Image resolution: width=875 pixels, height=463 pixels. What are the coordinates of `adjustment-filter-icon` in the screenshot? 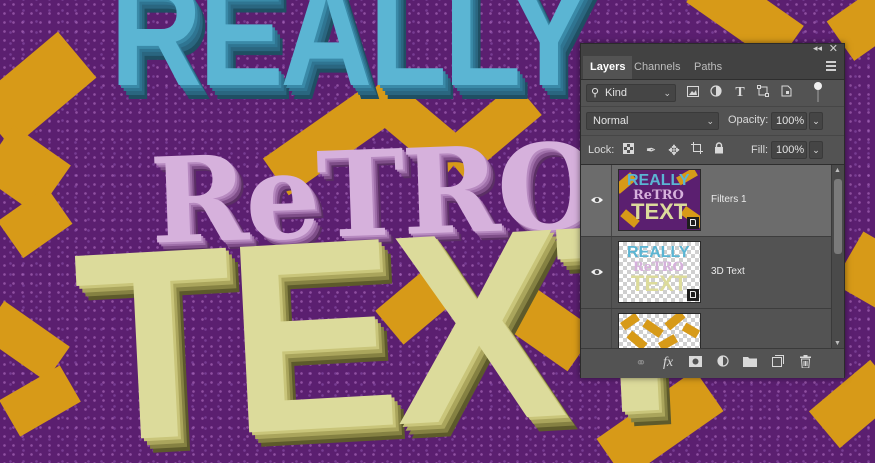 It's located at (716, 93).